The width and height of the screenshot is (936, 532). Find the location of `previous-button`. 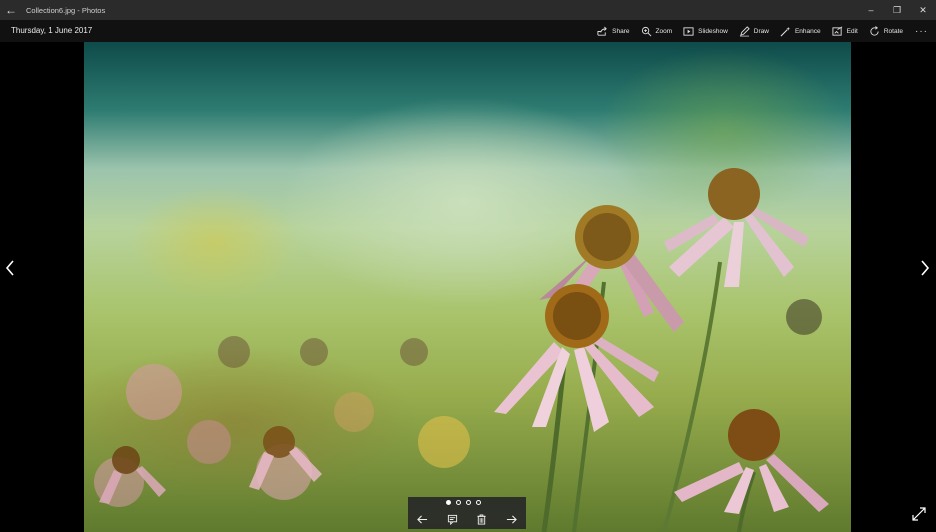

previous-button is located at coordinates (423, 519).